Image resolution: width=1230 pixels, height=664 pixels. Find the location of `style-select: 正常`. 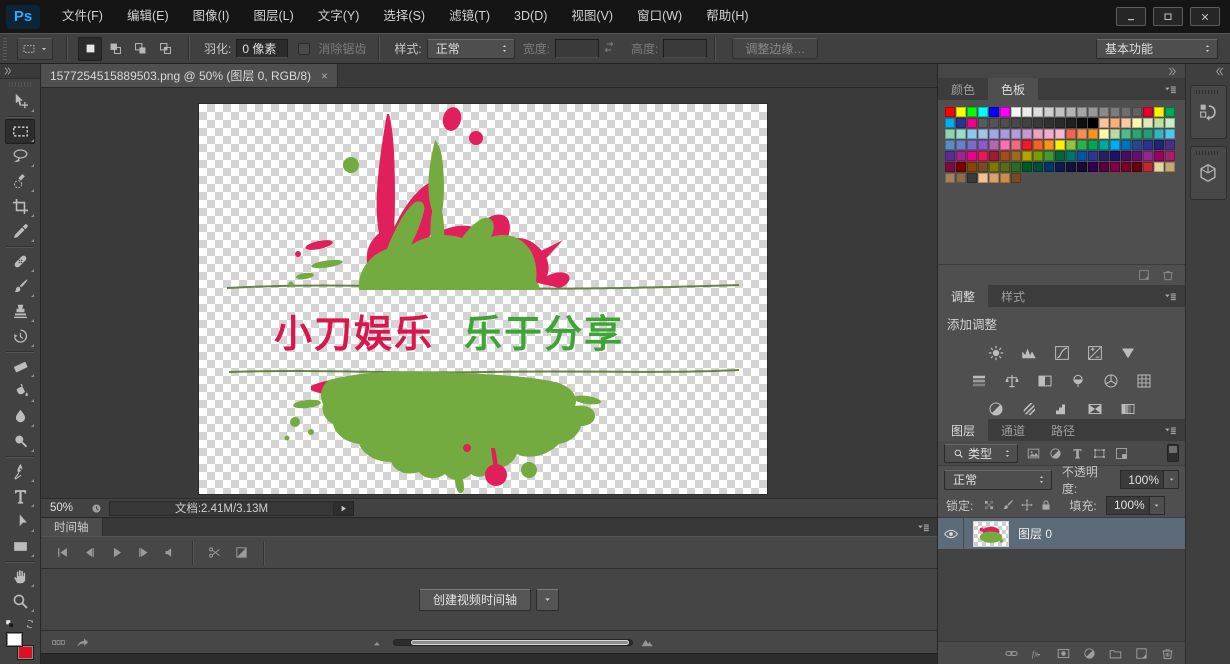

style-select: 正常 is located at coordinates (470, 48).